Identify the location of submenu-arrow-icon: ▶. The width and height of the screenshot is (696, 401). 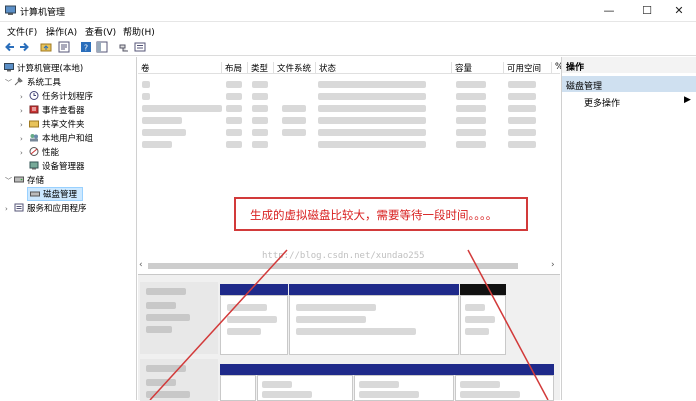
(687, 100).